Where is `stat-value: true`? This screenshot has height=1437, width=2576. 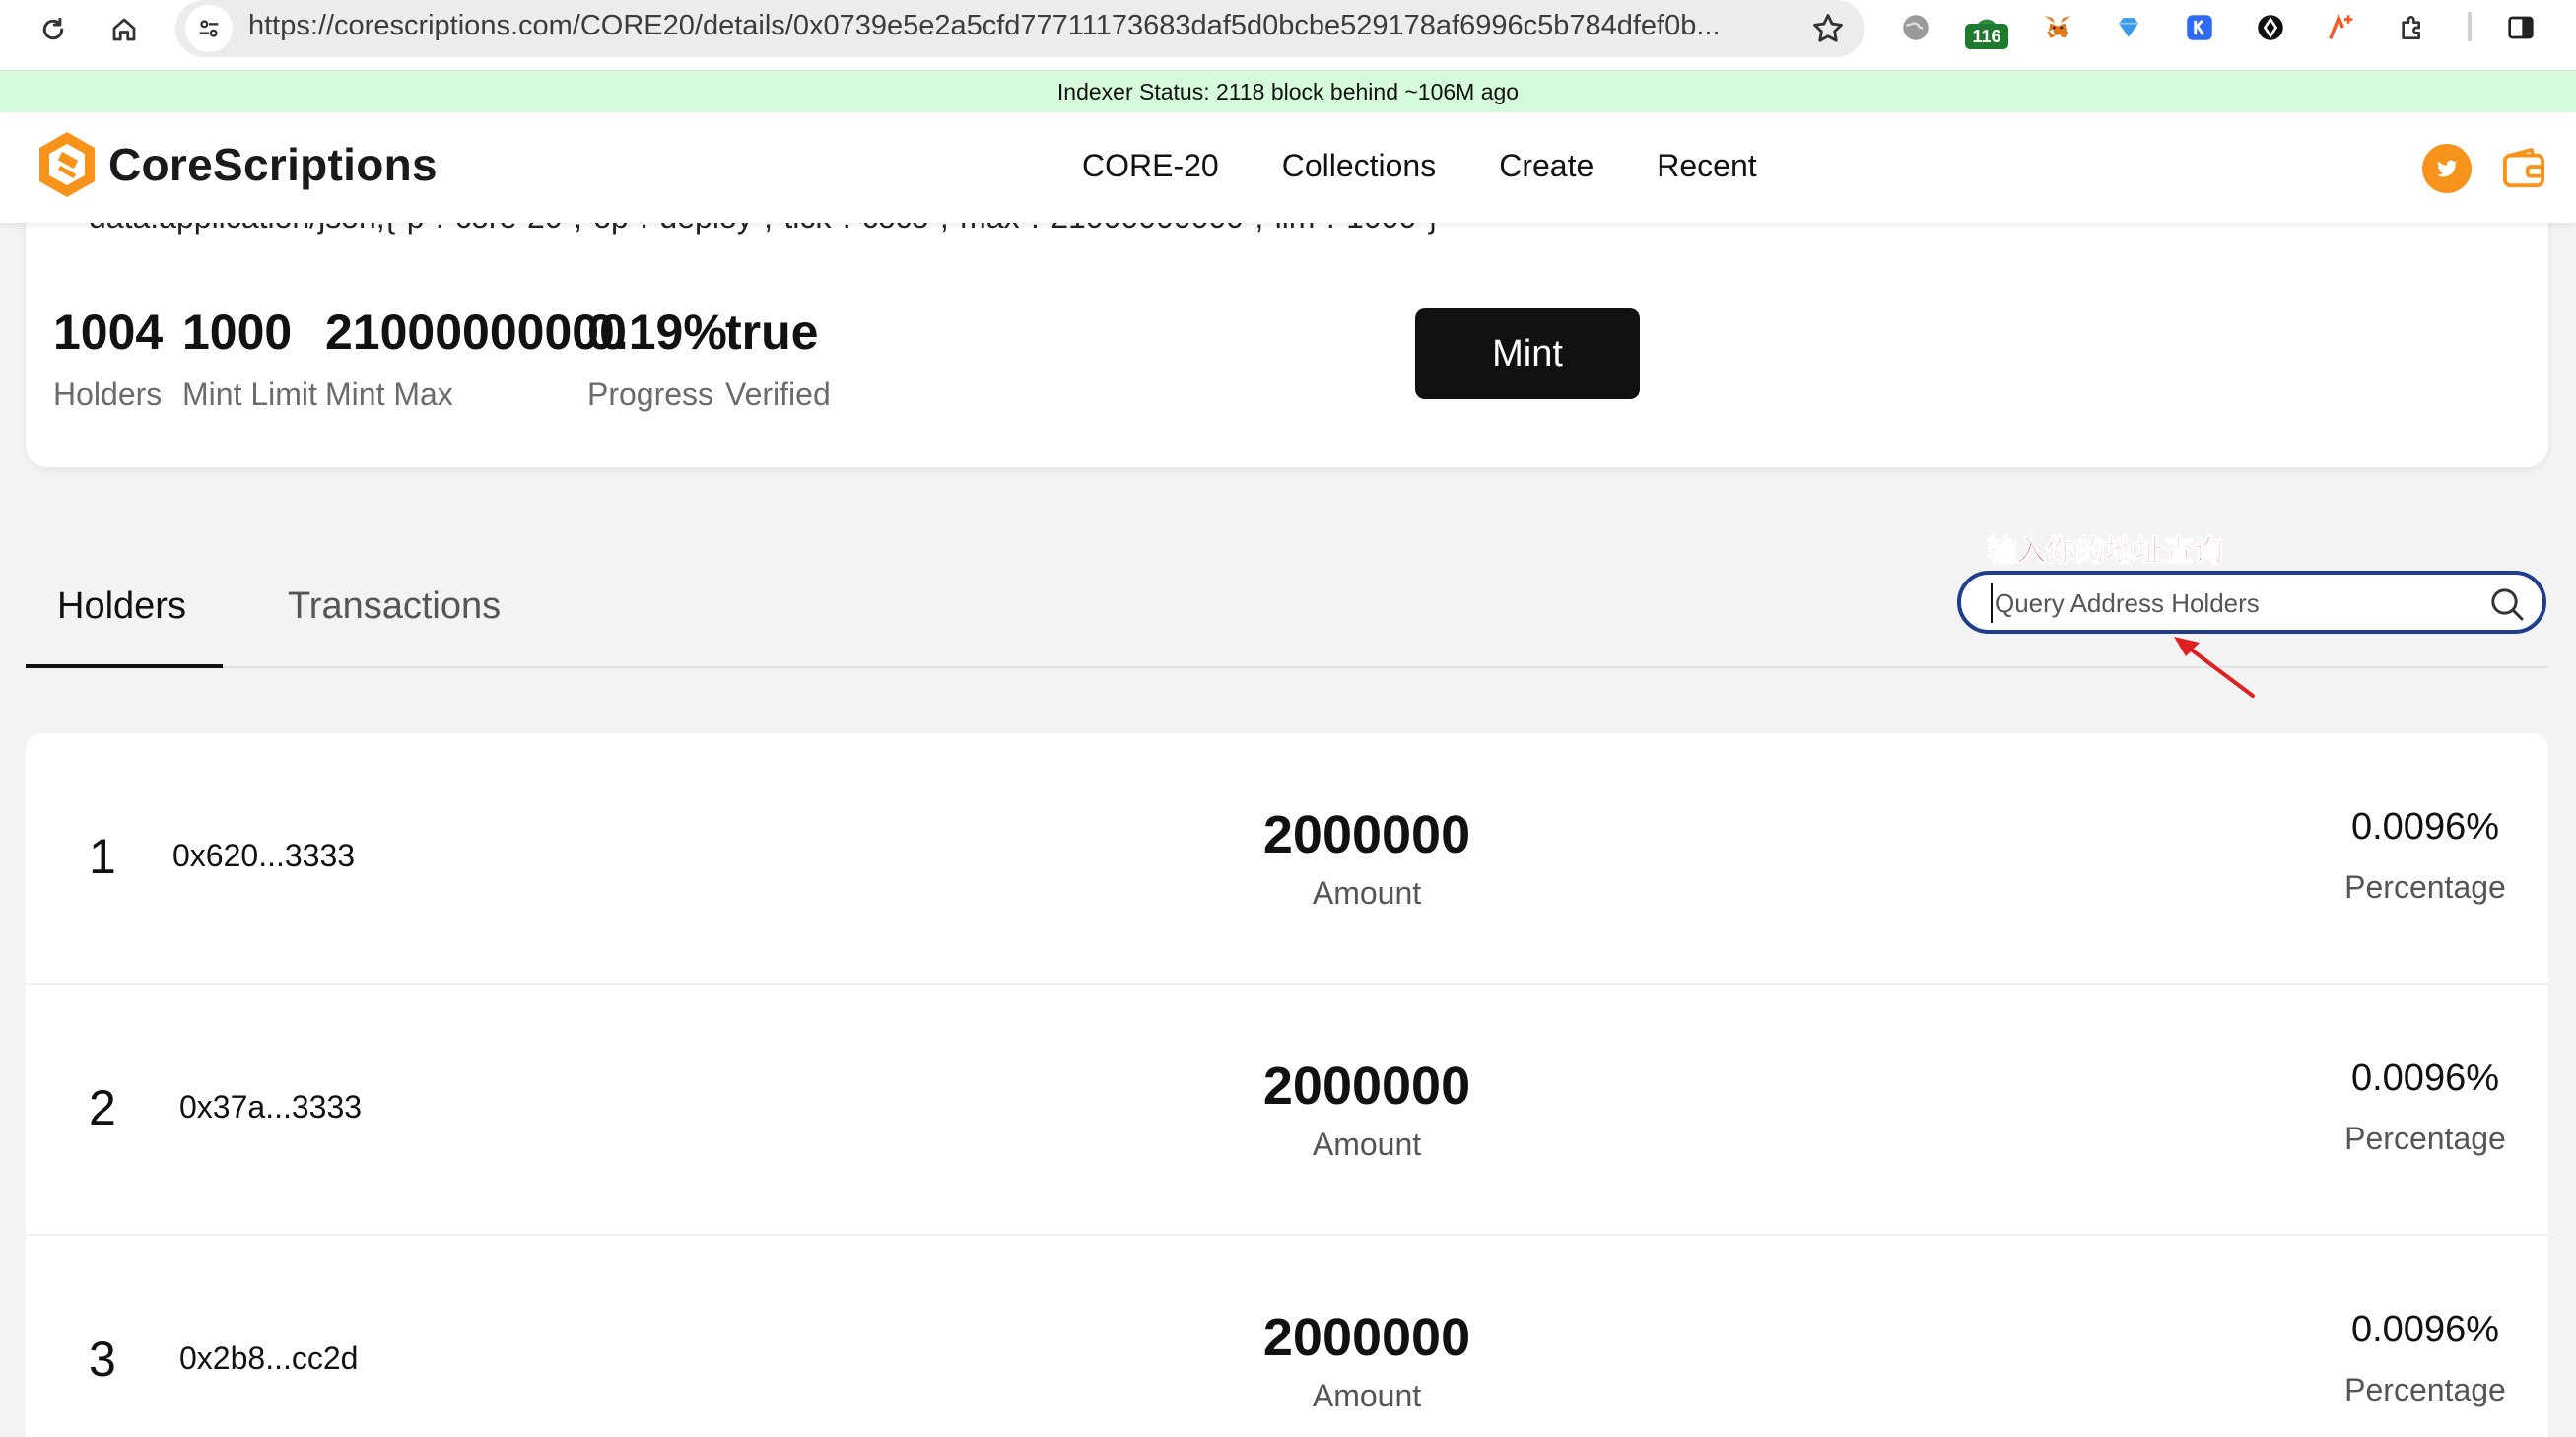 stat-value: true is located at coordinates (772, 333).